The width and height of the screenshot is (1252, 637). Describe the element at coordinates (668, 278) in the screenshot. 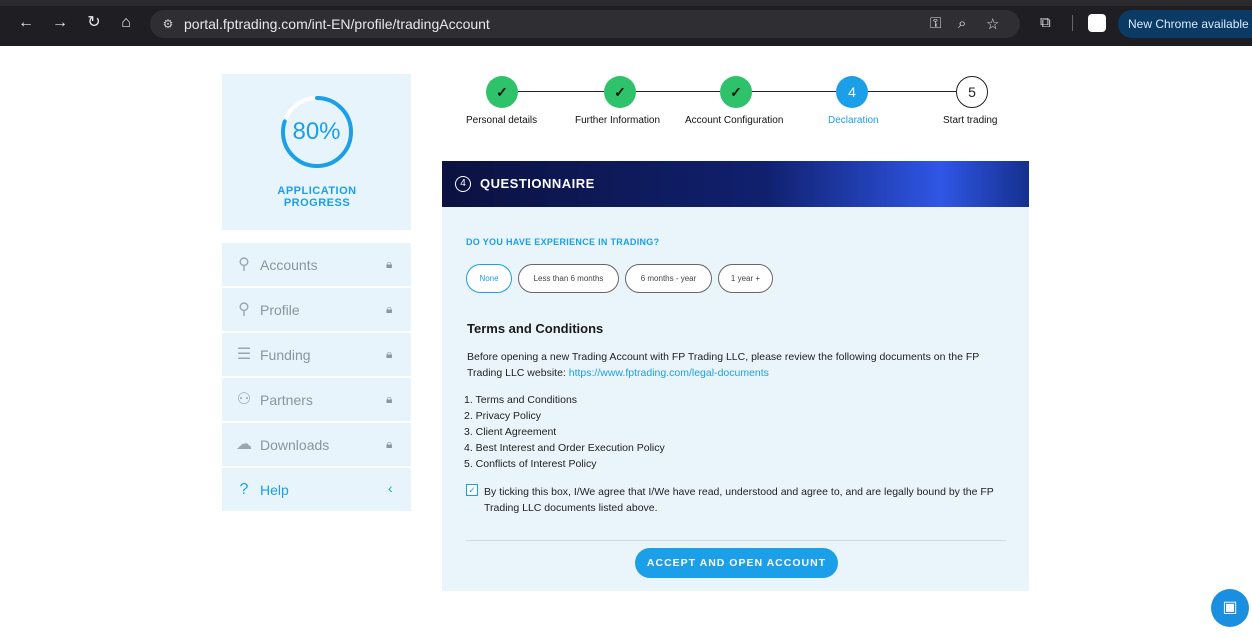

I see `experience-option-6-months-year: 6 months - year` at that location.